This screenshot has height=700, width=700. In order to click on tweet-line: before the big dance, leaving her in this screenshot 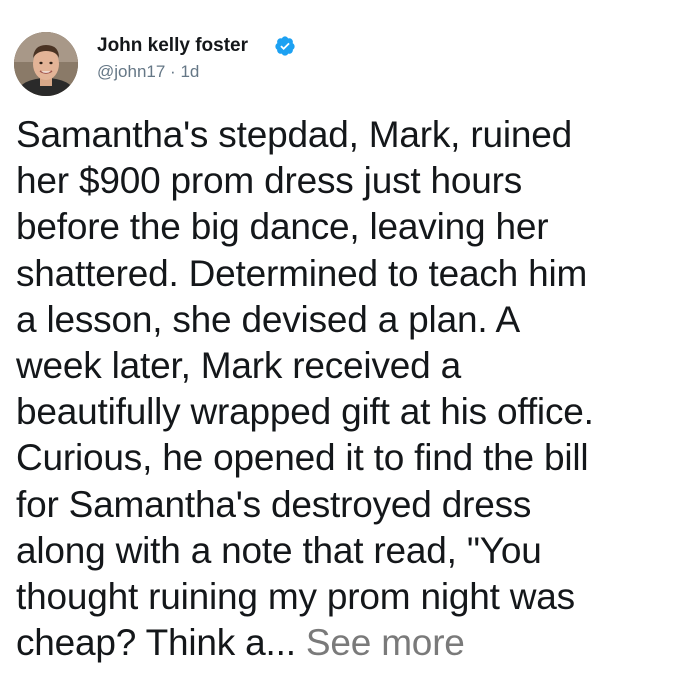, I will do `click(282, 227)`.